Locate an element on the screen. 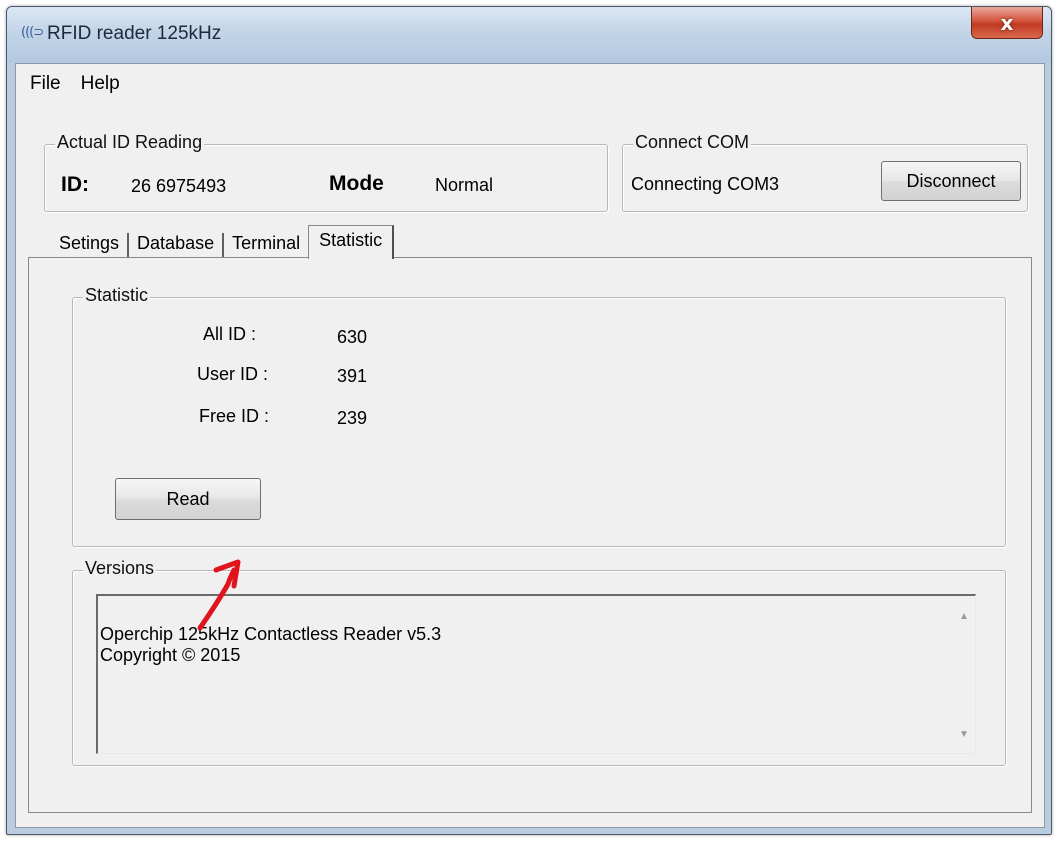 This screenshot has width=1062, height=841. all-id-value: 630 is located at coordinates (352, 337).